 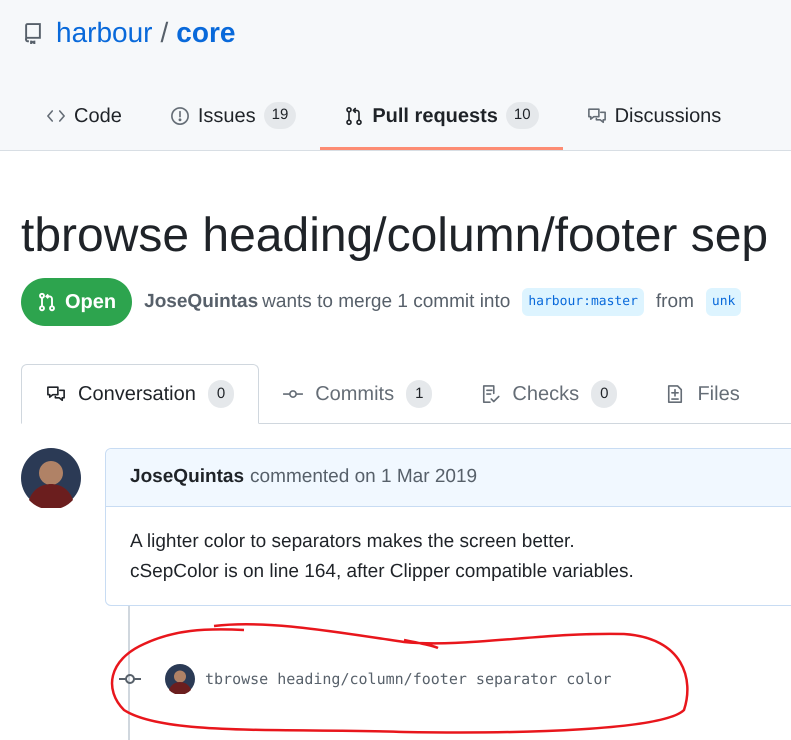 What do you see at coordinates (583, 302) in the screenshot?
I see `branch-label: harbour:master` at bounding box center [583, 302].